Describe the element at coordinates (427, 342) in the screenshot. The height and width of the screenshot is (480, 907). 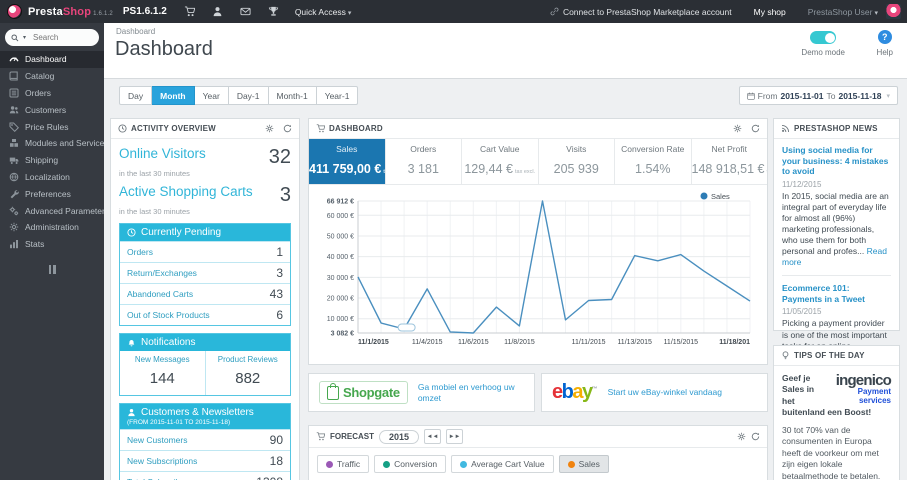
I see `svg-text: 11/4/2015` at that location.